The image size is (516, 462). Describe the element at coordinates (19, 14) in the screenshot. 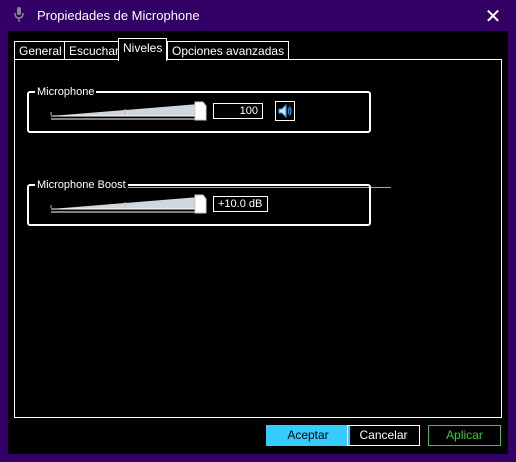

I see `microphone-icon` at that location.